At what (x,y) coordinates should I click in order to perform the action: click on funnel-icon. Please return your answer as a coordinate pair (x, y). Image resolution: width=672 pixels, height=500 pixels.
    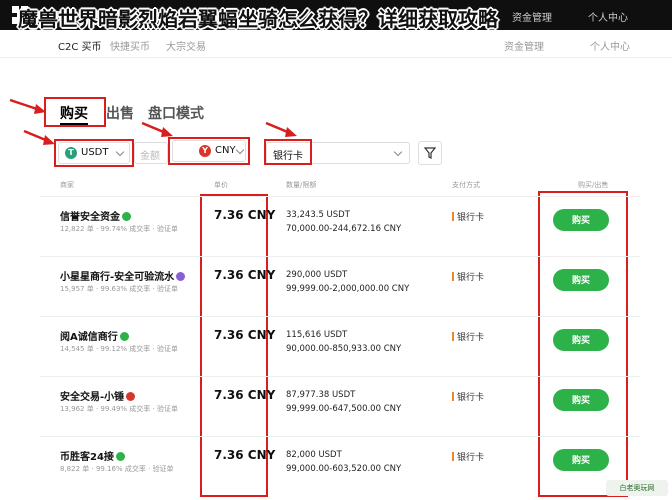
    Looking at the image, I should click on (430, 153).